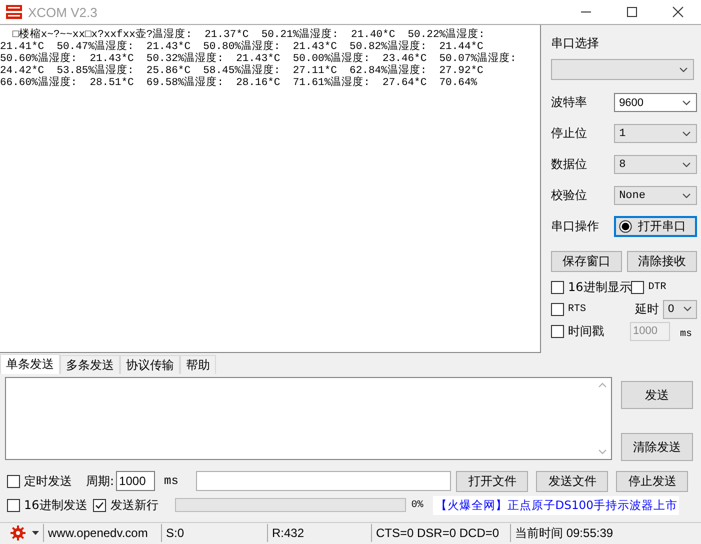  I want to click on received-text: 21.41*C 50.47%温湿度: 21.43*C 50.80%温湿度: 21.43*C 50.82%温湿度: 21.44*C, so click(242, 47).